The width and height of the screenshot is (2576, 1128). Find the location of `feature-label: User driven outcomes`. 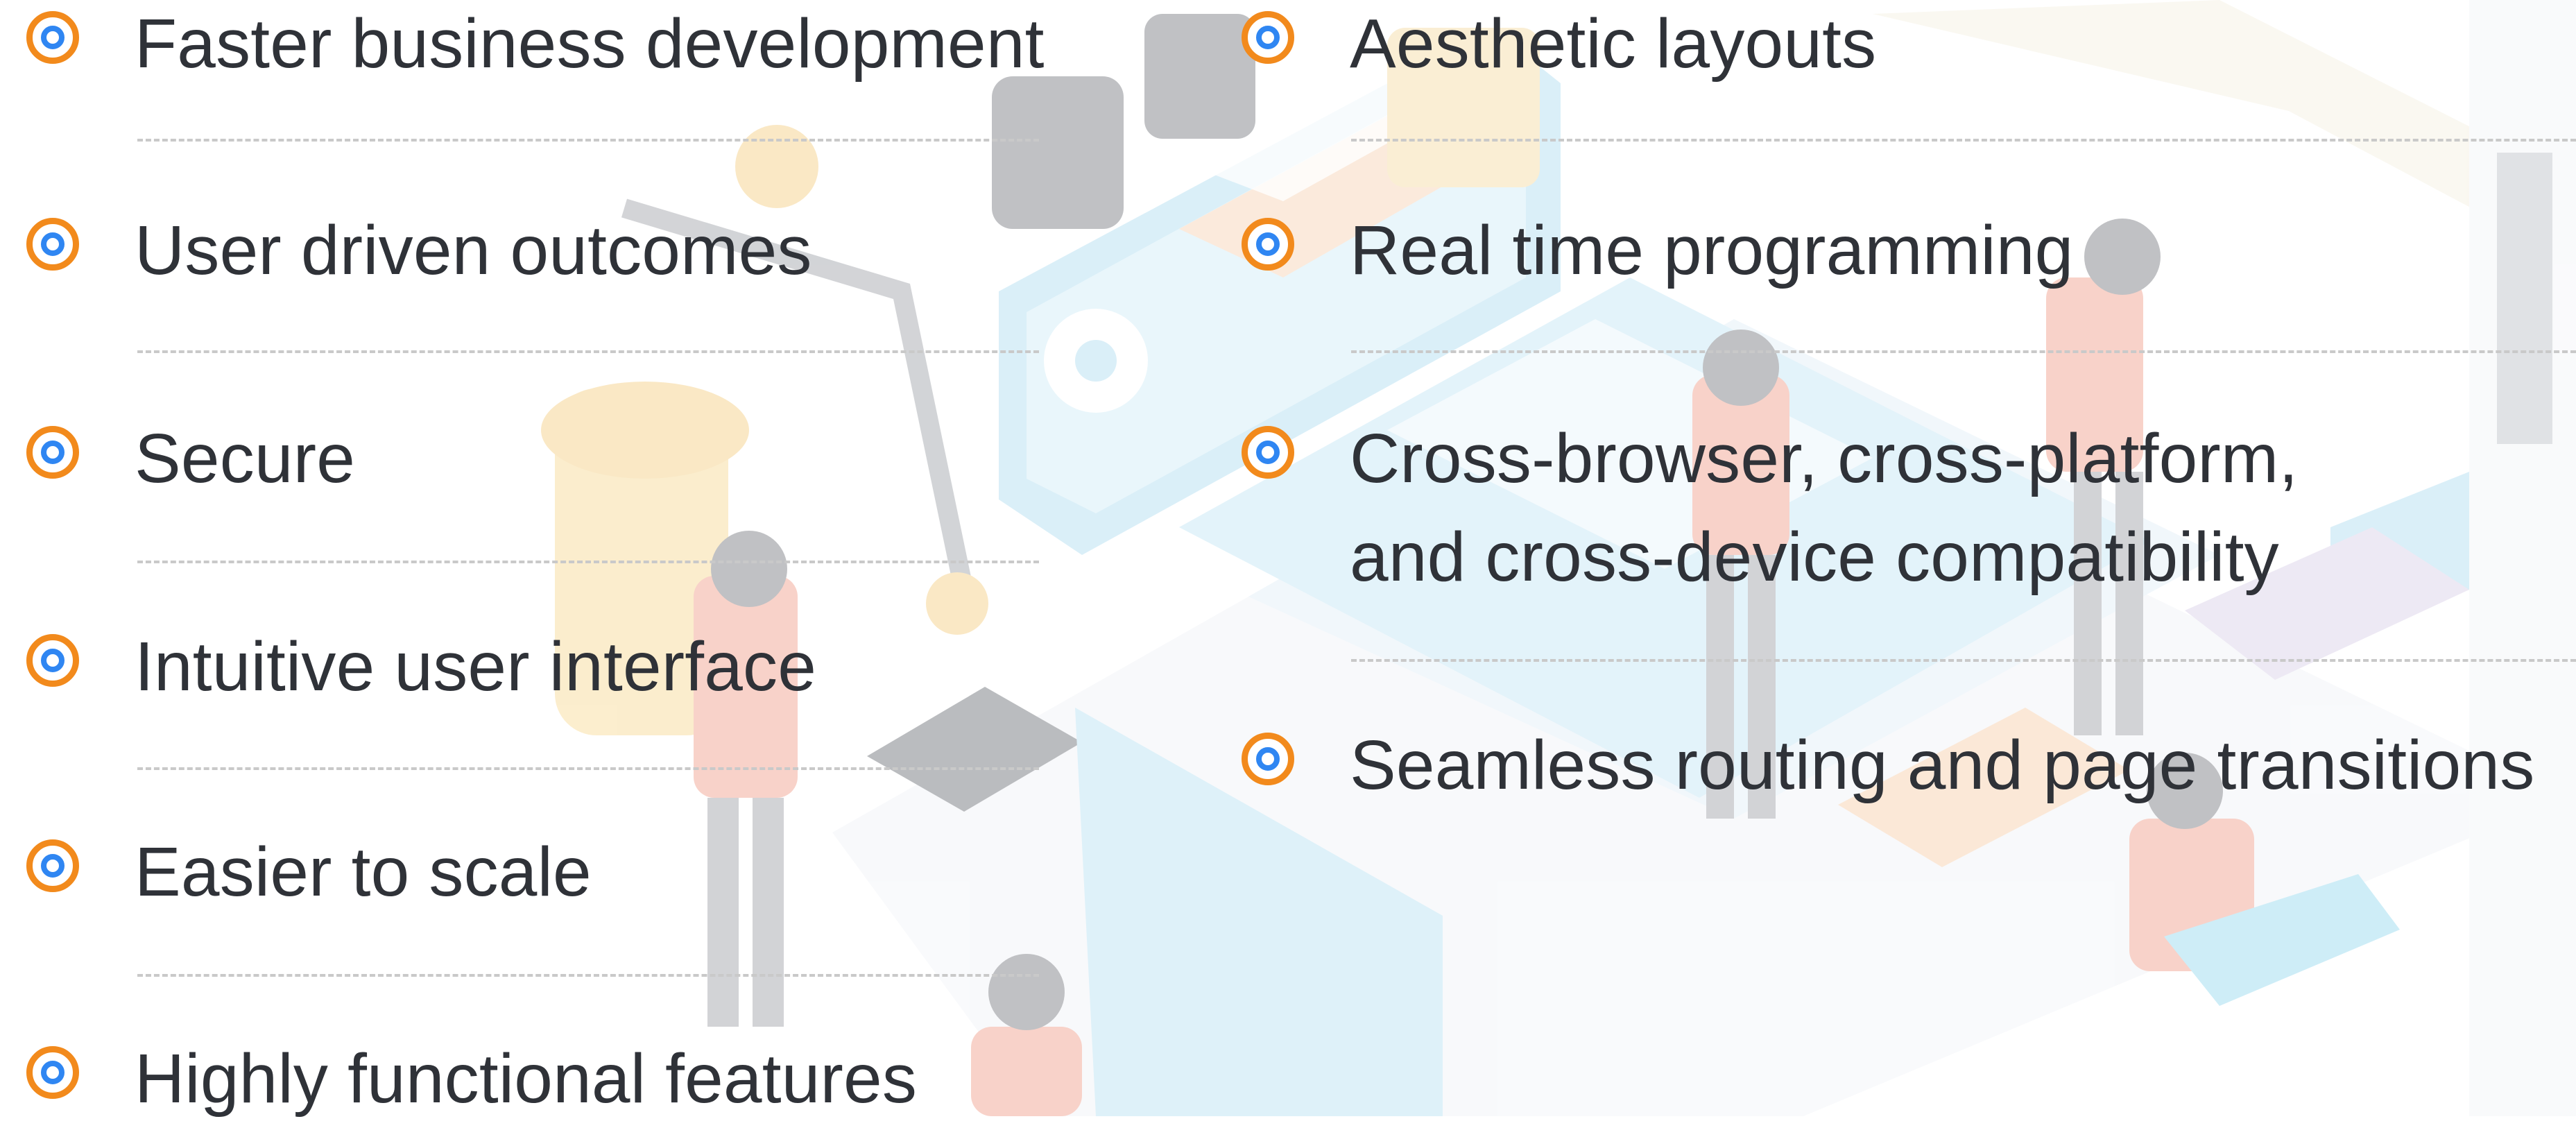

feature-label: User driven outcomes is located at coordinates (473, 250).